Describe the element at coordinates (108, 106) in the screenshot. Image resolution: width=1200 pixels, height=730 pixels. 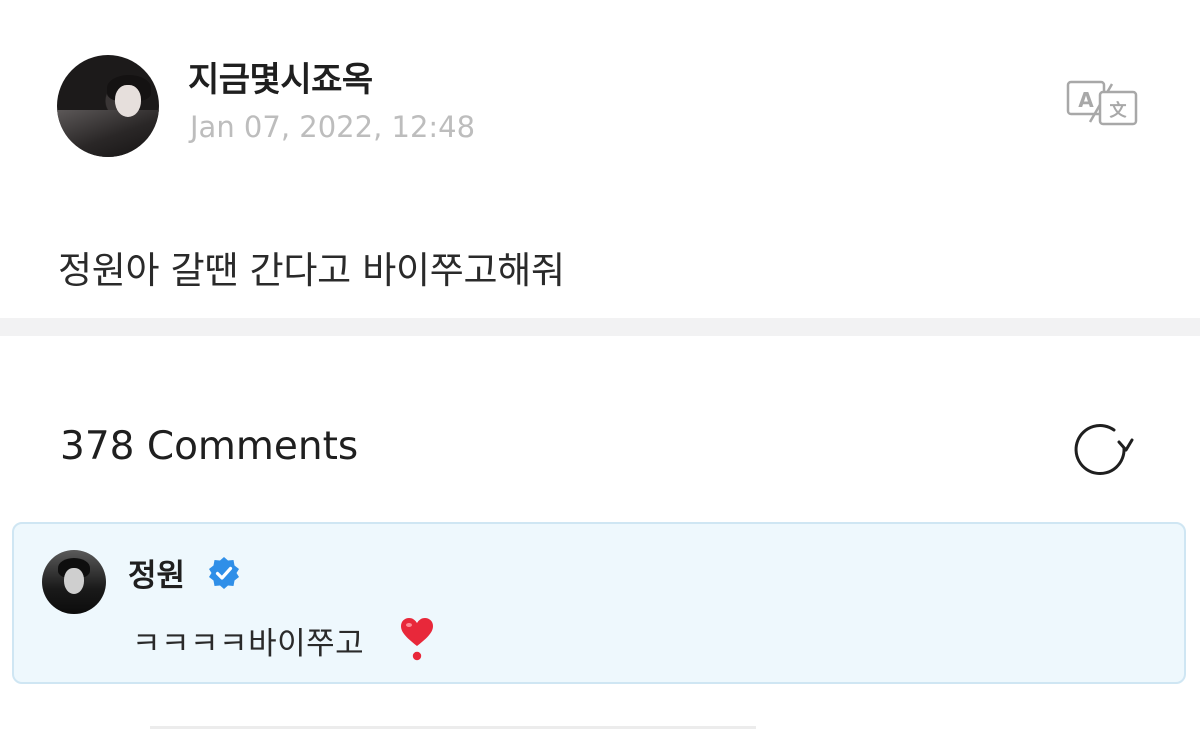
I see `author-avatar` at that location.